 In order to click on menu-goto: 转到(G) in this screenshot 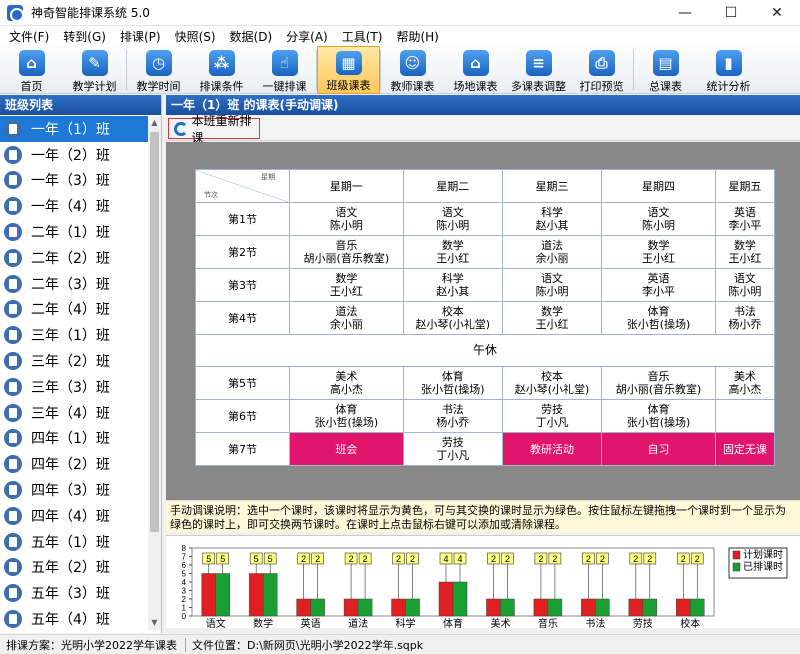, I will do `click(84, 36)`.